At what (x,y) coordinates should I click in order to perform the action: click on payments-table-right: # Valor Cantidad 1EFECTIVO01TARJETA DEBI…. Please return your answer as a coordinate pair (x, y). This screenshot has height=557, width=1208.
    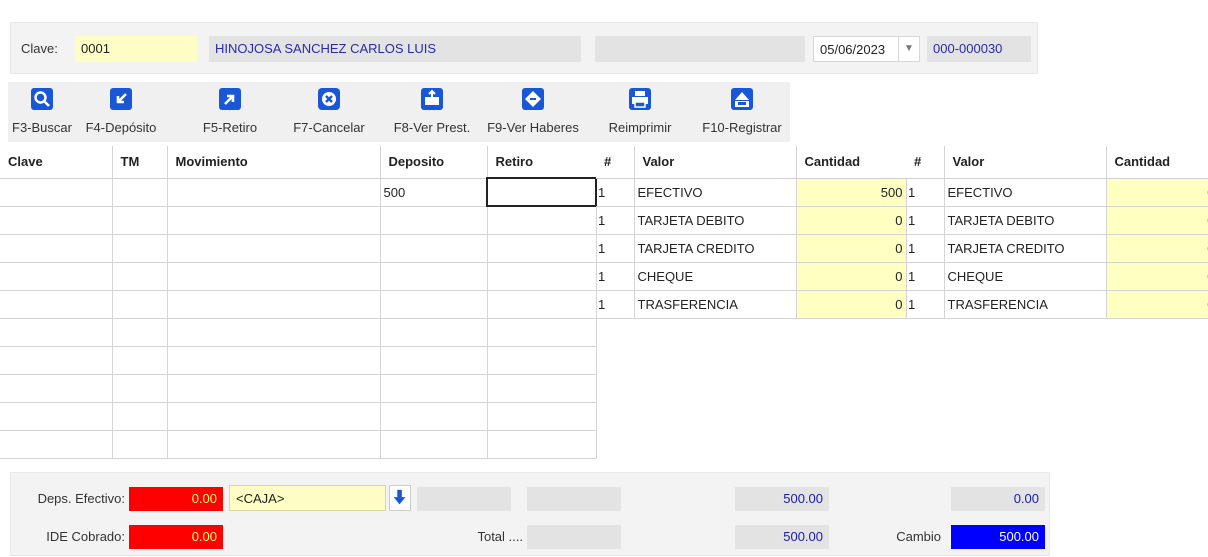
    Looking at the image, I should click on (1057, 232).